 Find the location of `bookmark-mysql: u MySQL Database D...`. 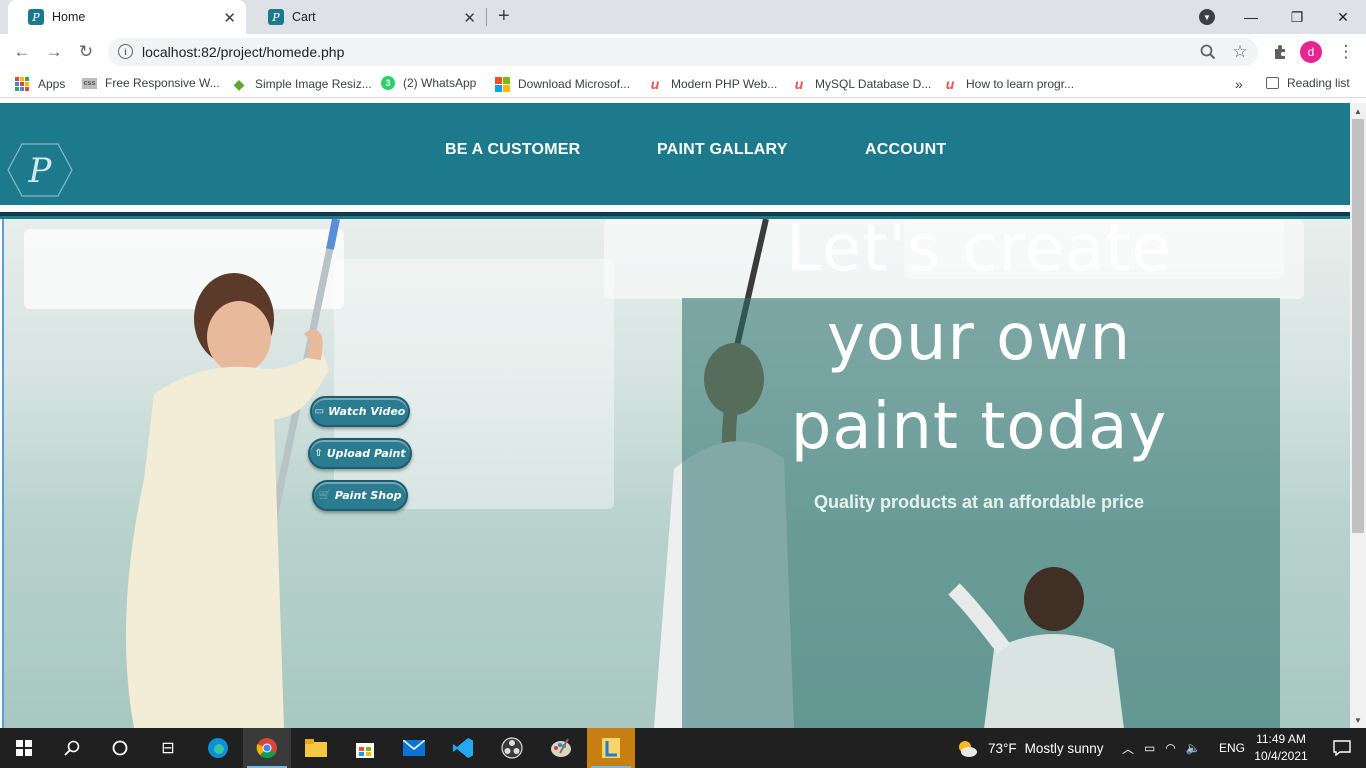

bookmark-mysql: u MySQL Database D... is located at coordinates (861, 84).